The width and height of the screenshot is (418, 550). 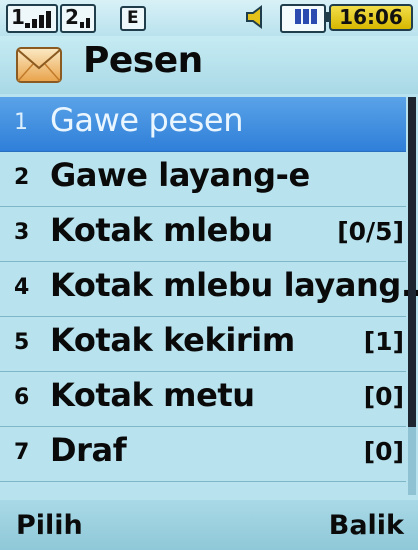 What do you see at coordinates (88, 450) in the screenshot?
I see `menu-item-label: Draf` at bounding box center [88, 450].